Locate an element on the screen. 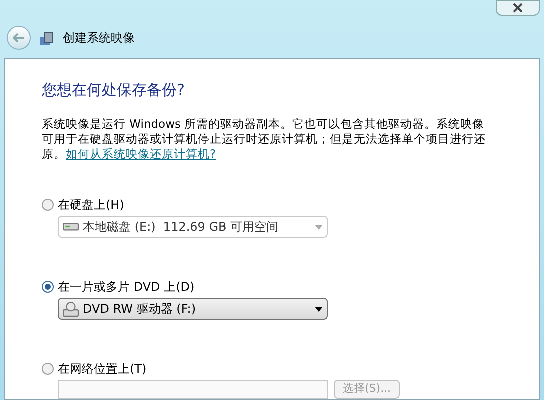 The image size is (544, 400). page-heading: 您想在何处保存备份? is located at coordinates (114, 90).